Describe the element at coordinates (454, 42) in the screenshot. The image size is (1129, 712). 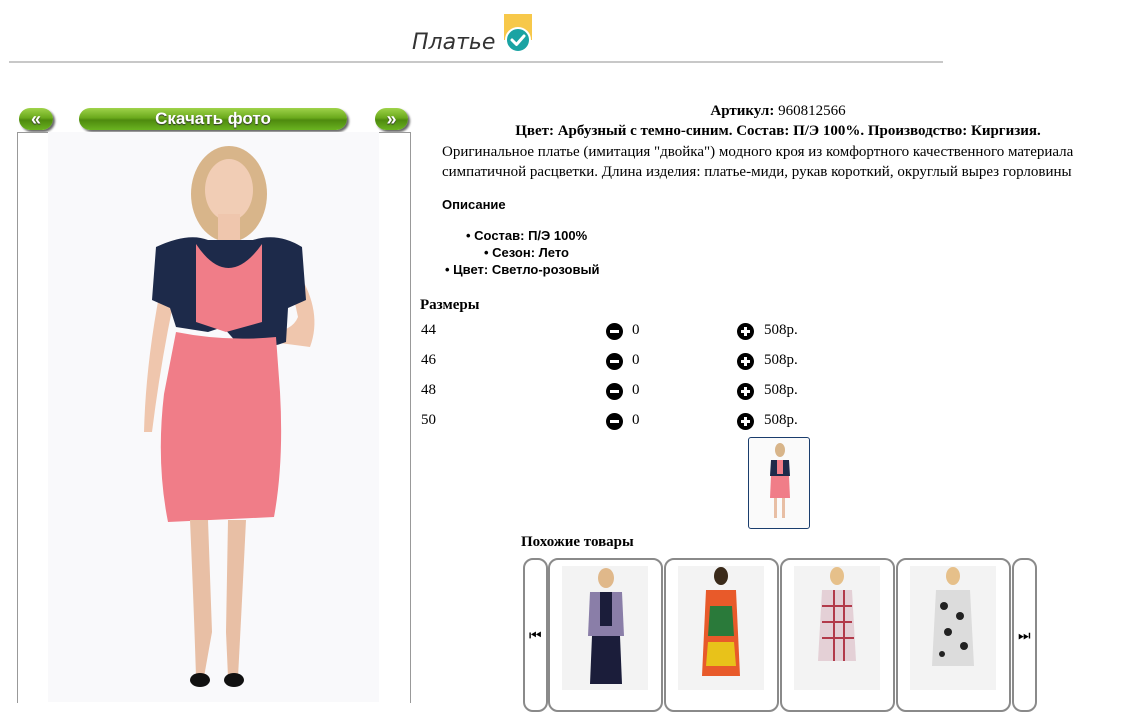
I see `page-title: Платье` at that location.